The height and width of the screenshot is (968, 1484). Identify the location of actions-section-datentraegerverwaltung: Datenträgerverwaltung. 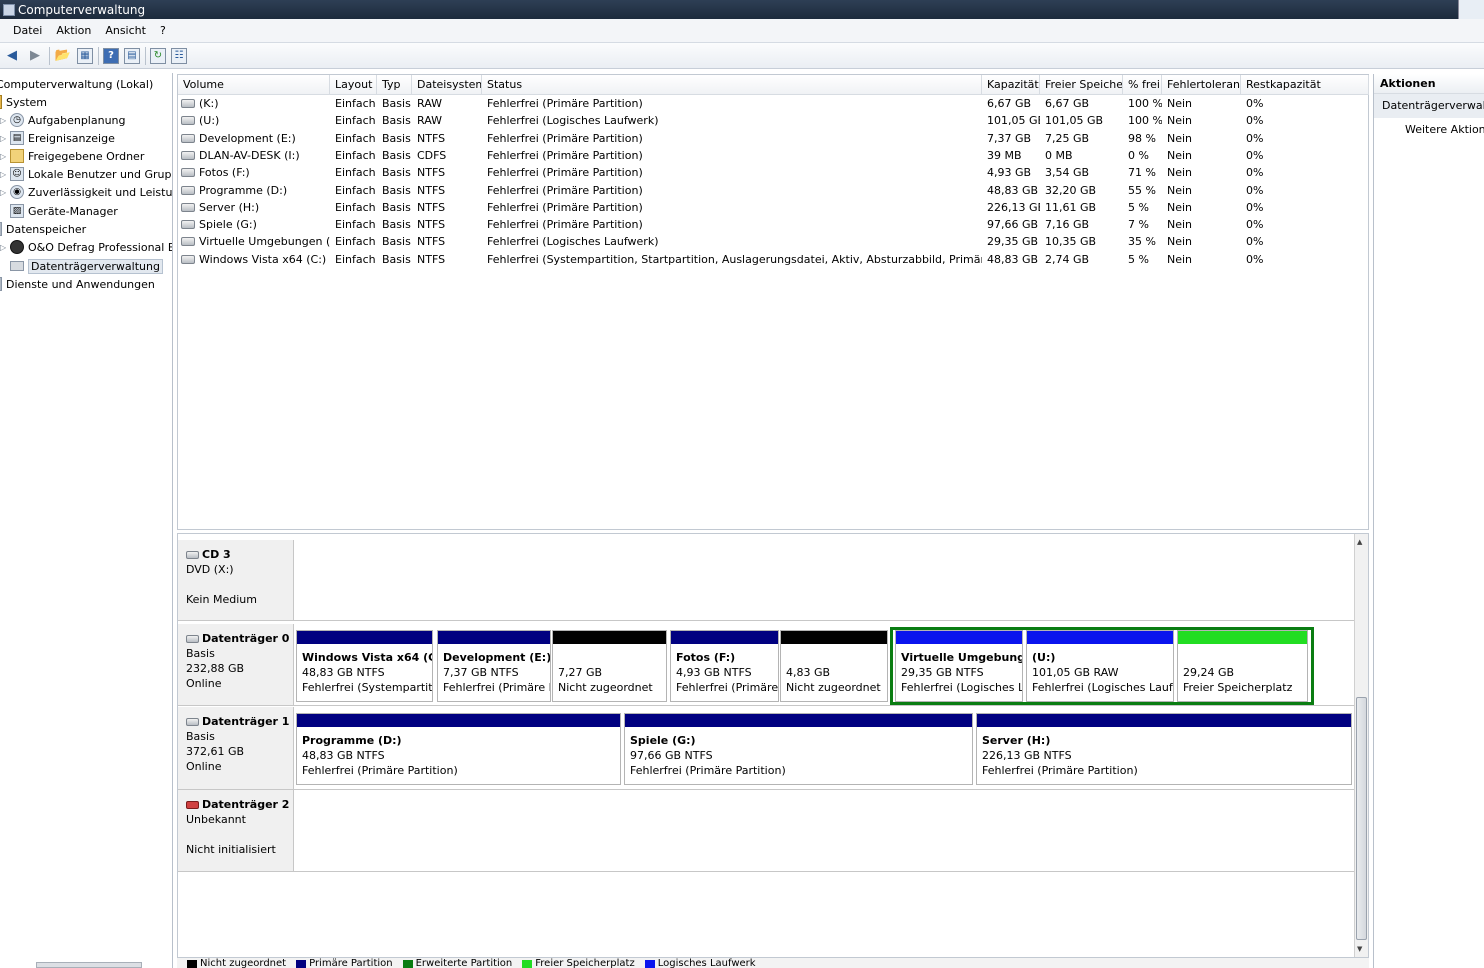
(1429, 106).